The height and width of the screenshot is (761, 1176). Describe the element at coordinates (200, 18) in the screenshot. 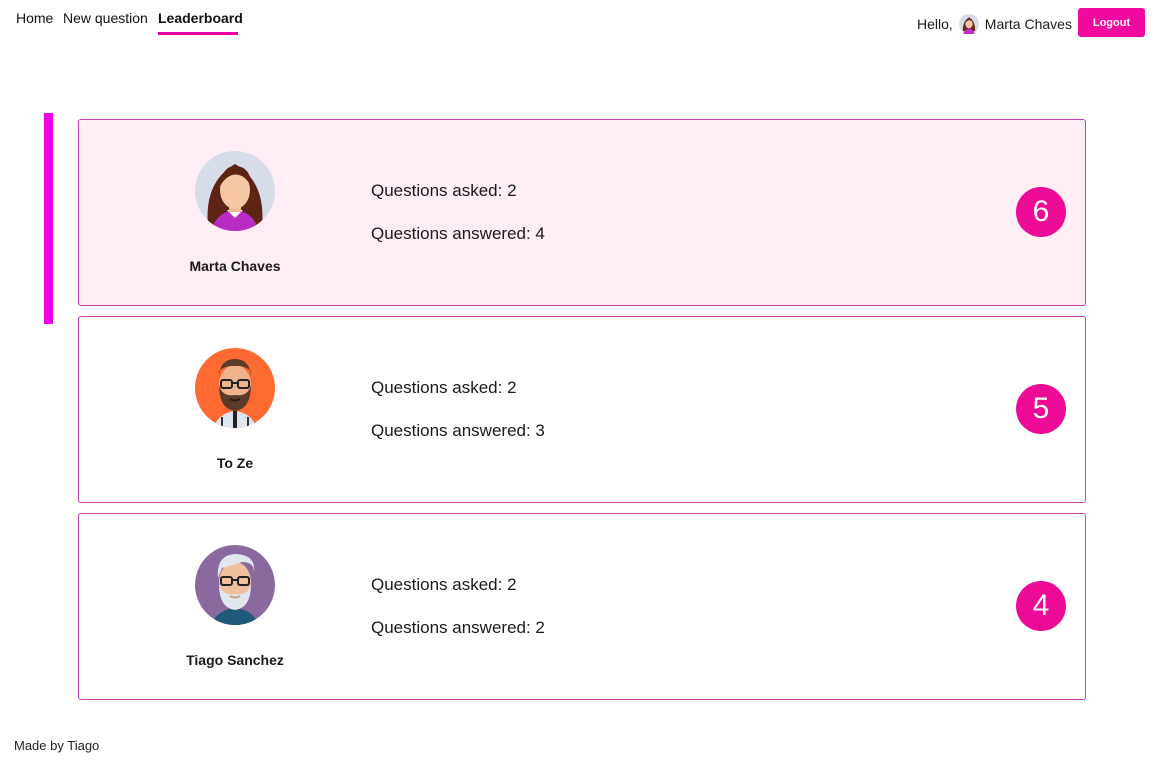

I see `nav-leaderboard-link: Leaderboard` at that location.